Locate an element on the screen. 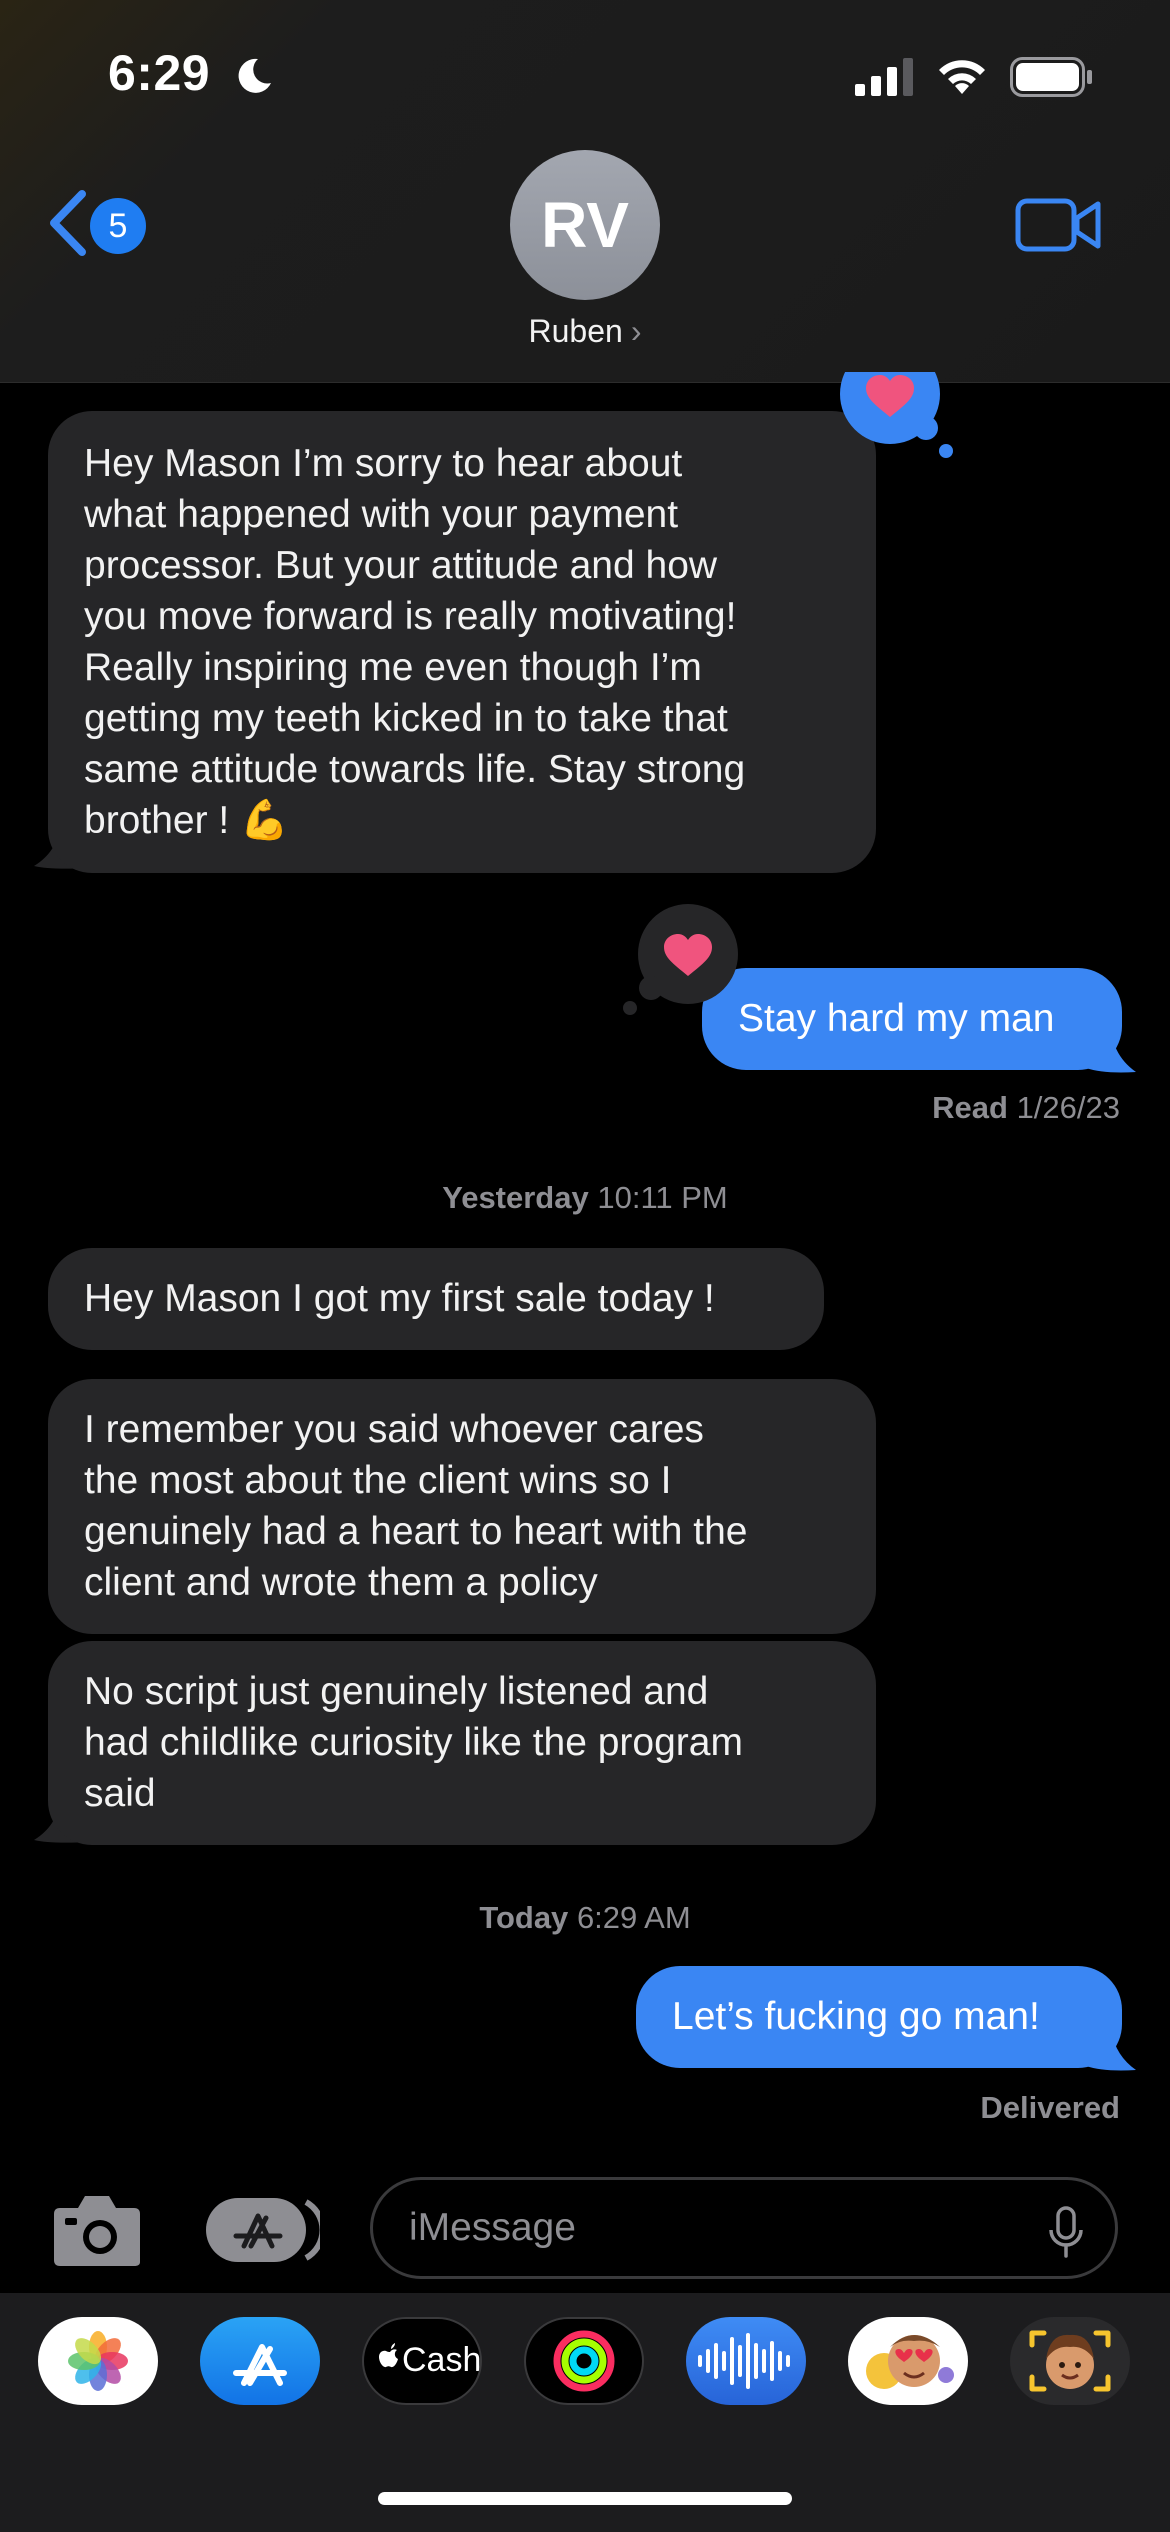  memoji-stickers-icon is located at coordinates (910, 2362).